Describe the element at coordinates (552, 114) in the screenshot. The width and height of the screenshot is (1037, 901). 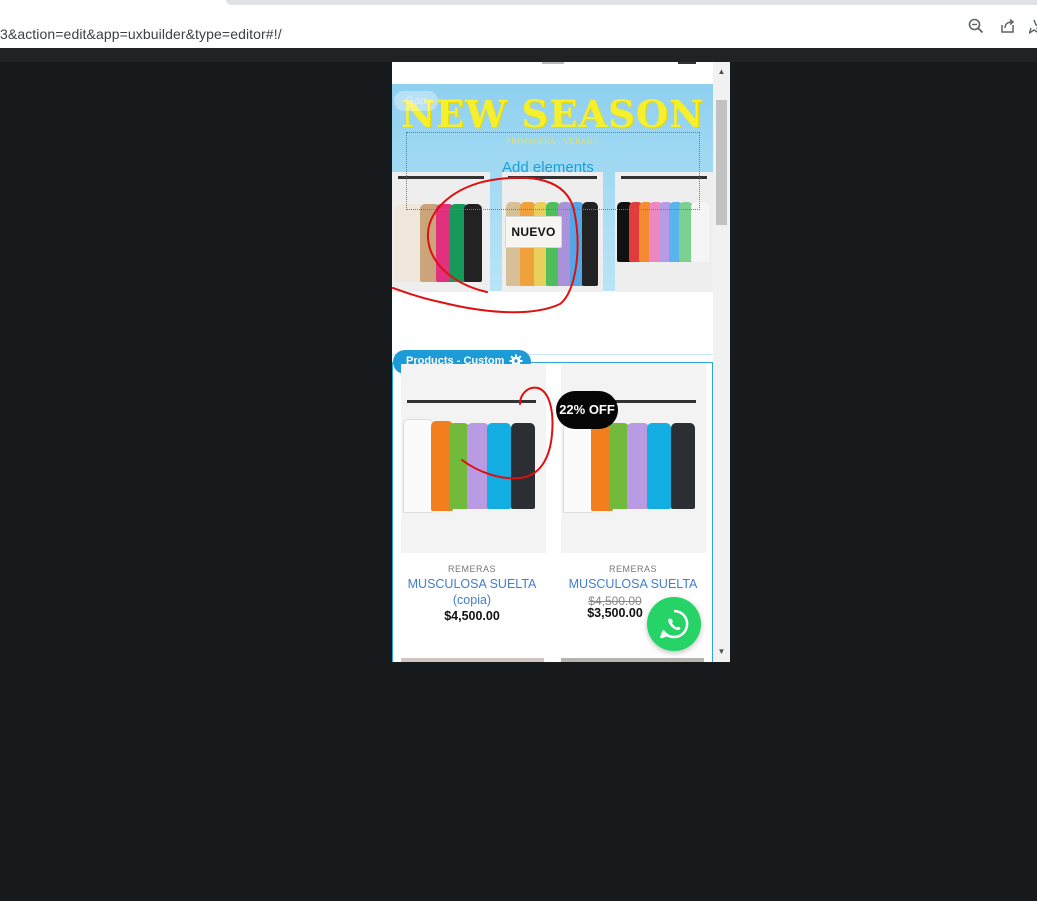
I see `banner-title: NEW SEASON` at that location.